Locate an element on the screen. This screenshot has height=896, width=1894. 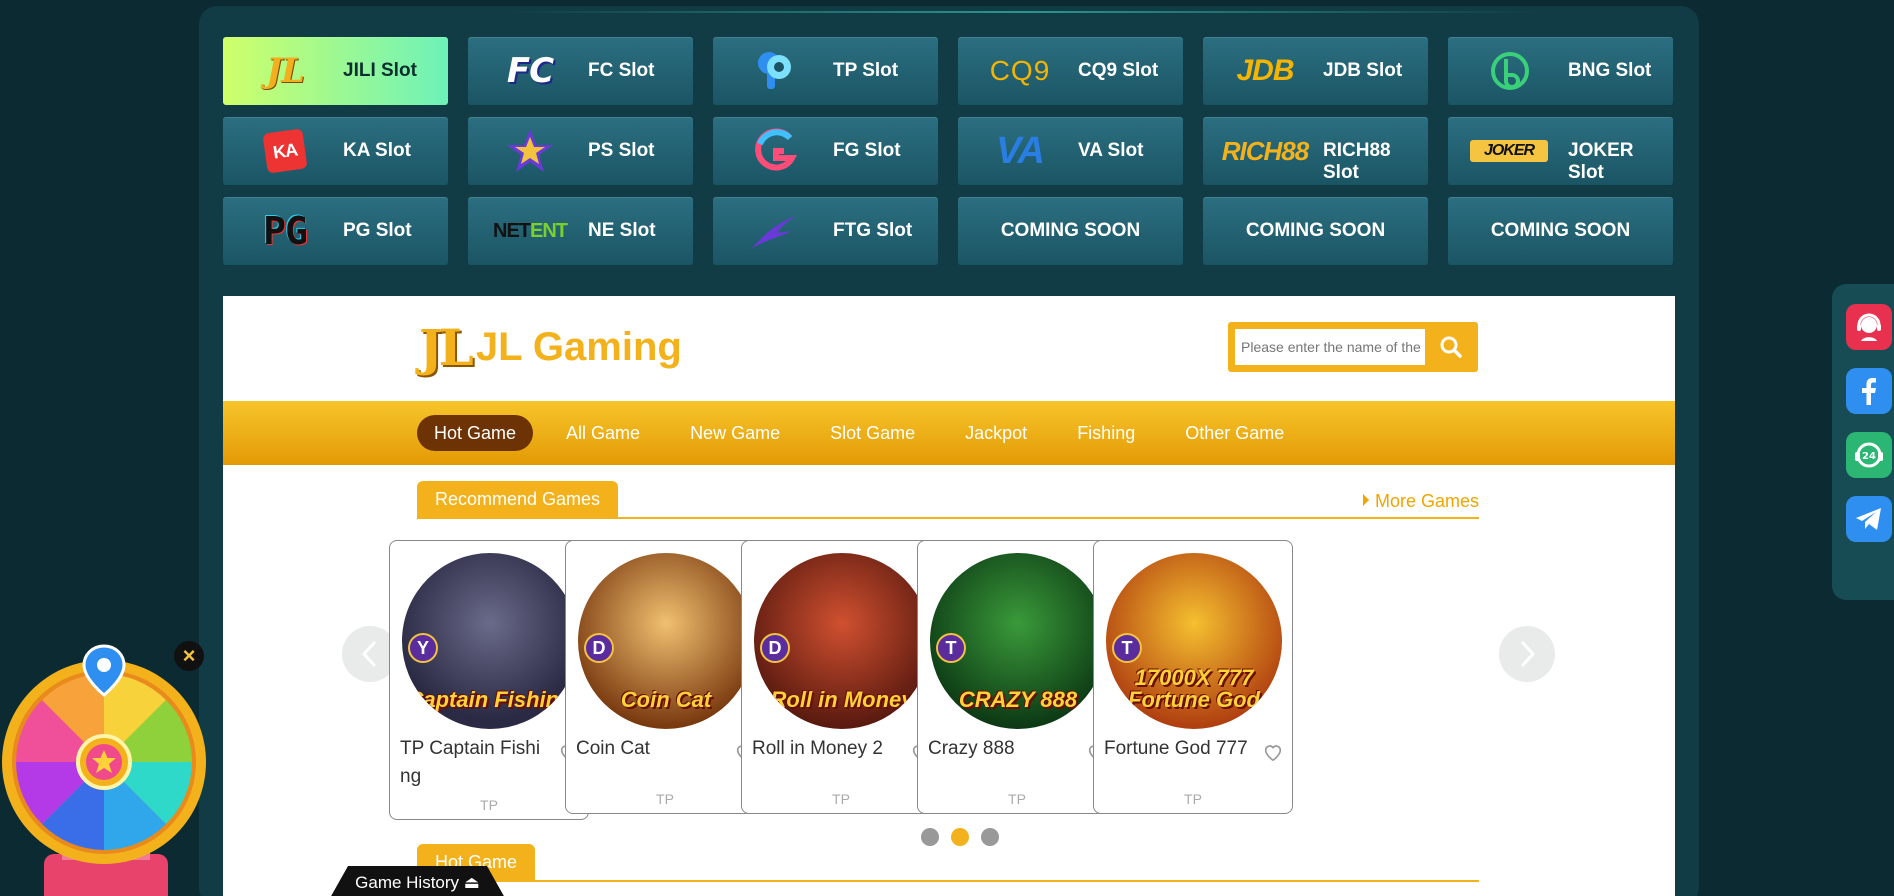
game-history-tab: Game History ⏏ is located at coordinates (417, 881).